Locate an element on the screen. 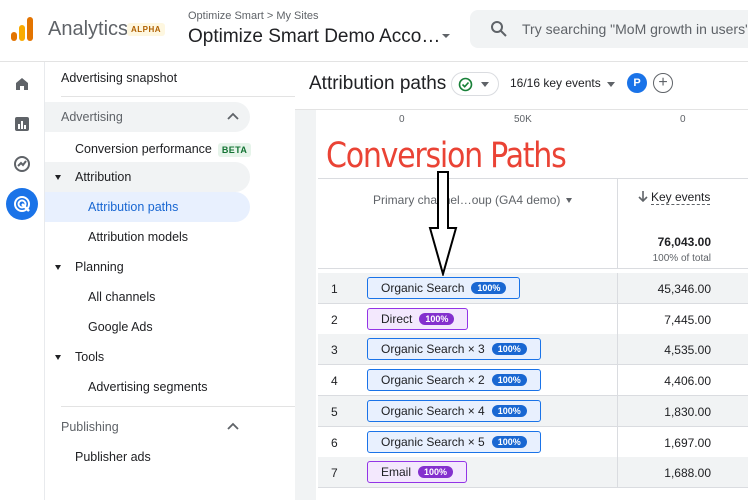 Image resolution: width=748 pixels, height=500 pixels. path-chip-label: Organic Search × 5 is located at coordinates (433, 441).